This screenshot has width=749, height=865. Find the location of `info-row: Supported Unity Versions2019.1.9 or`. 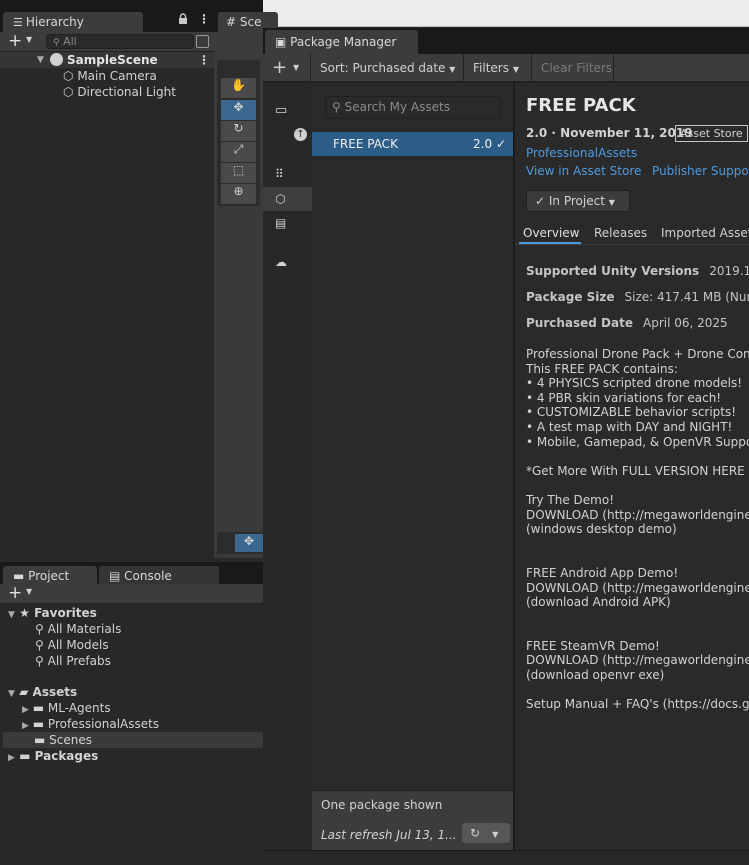

info-row: Supported Unity Versions2019.1.9 or is located at coordinates (637, 271).